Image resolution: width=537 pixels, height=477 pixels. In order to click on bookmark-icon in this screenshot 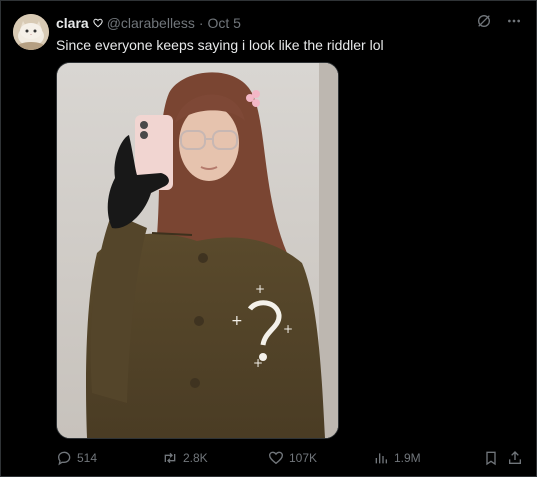, I will do `click(491, 458)`.